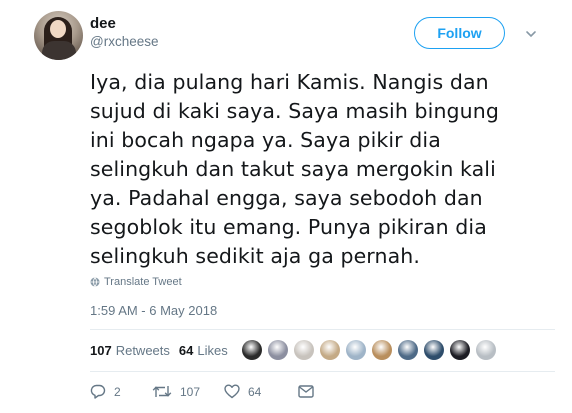 Image resolution: width=572 pixels, height=413 pixels. I want to click on retweets-count: 107, so click(101, 350).